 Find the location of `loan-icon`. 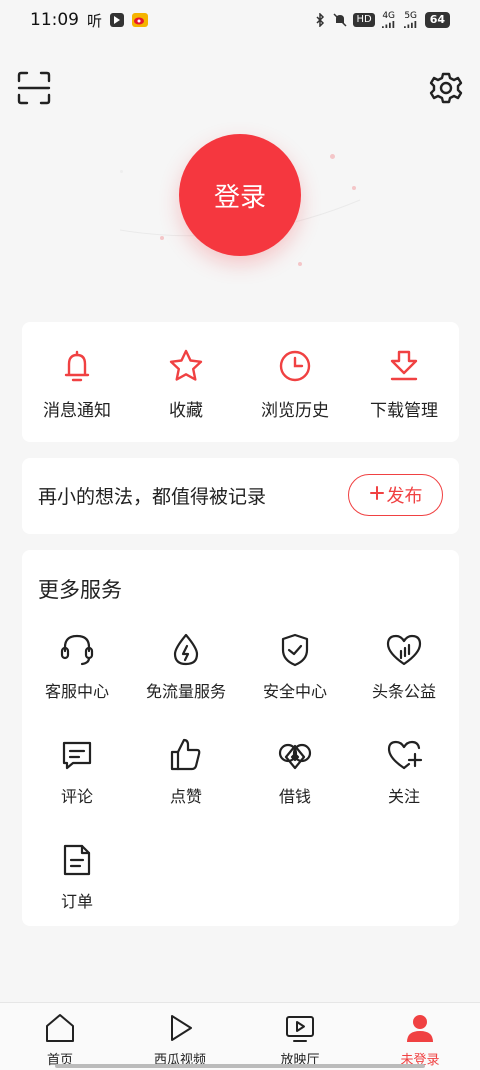

loan-icon is located at coordinates (295, 755).